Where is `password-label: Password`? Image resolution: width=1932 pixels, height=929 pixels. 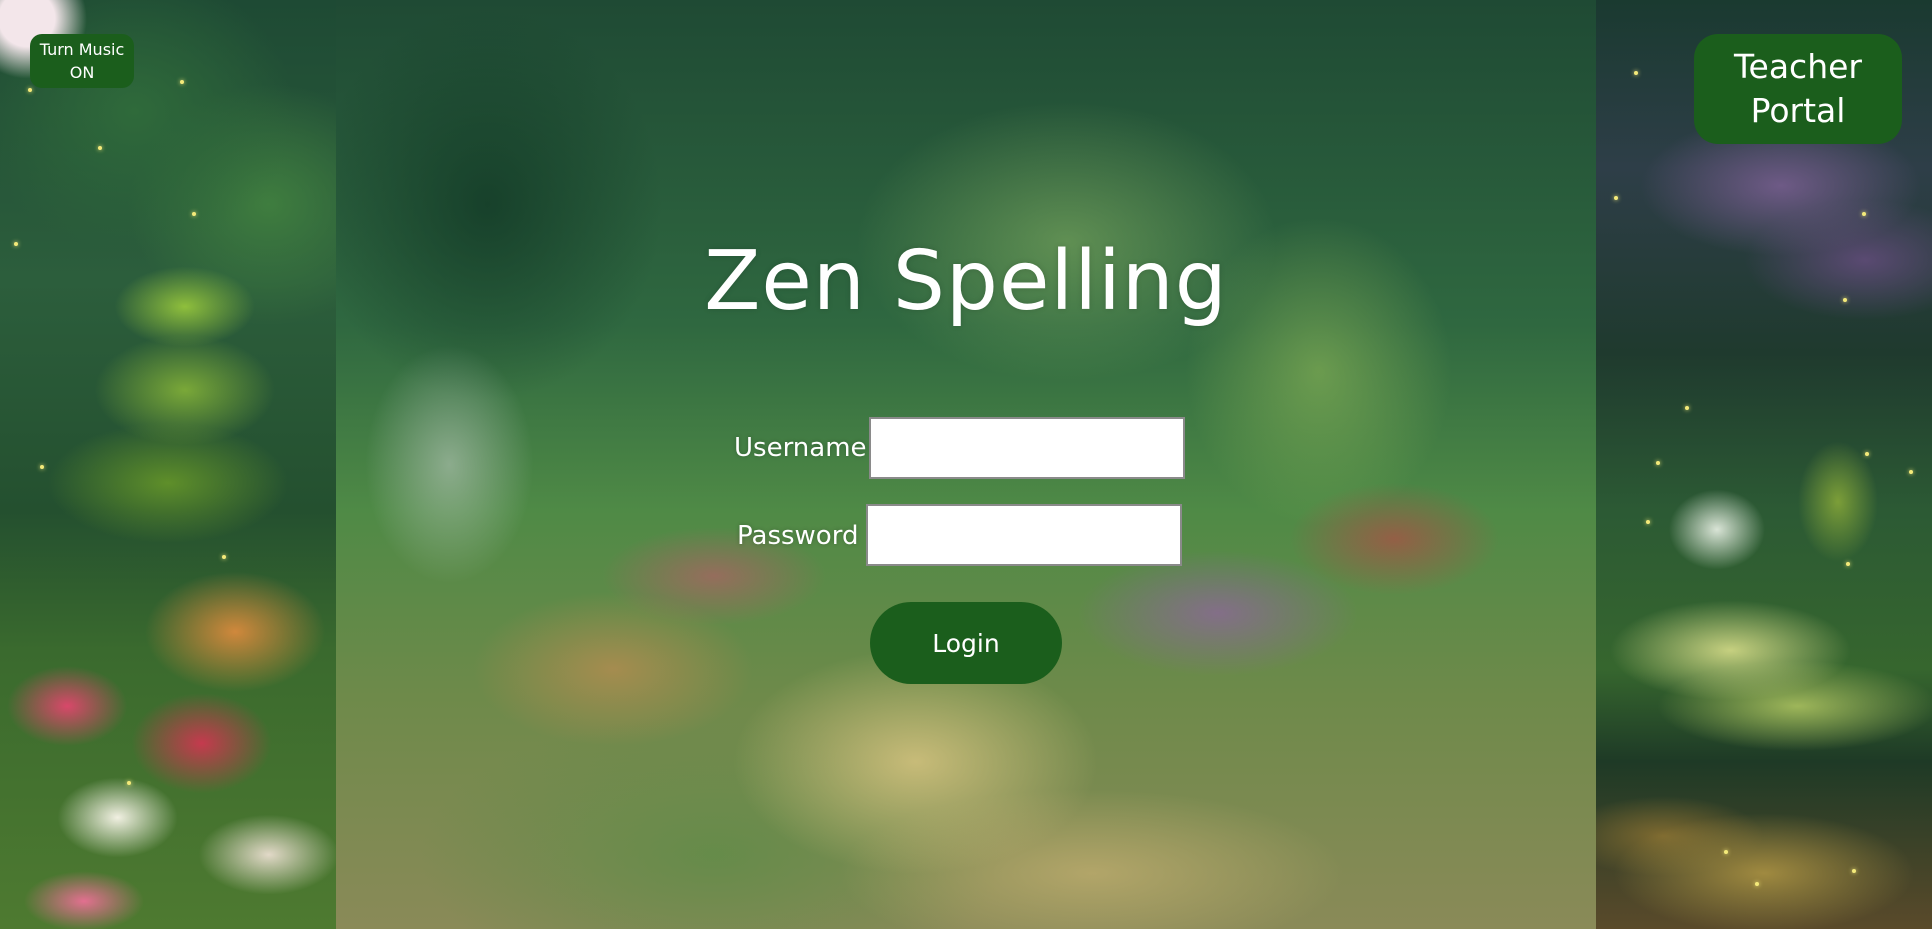 password-label: Password is located at coordinates (798, 536).